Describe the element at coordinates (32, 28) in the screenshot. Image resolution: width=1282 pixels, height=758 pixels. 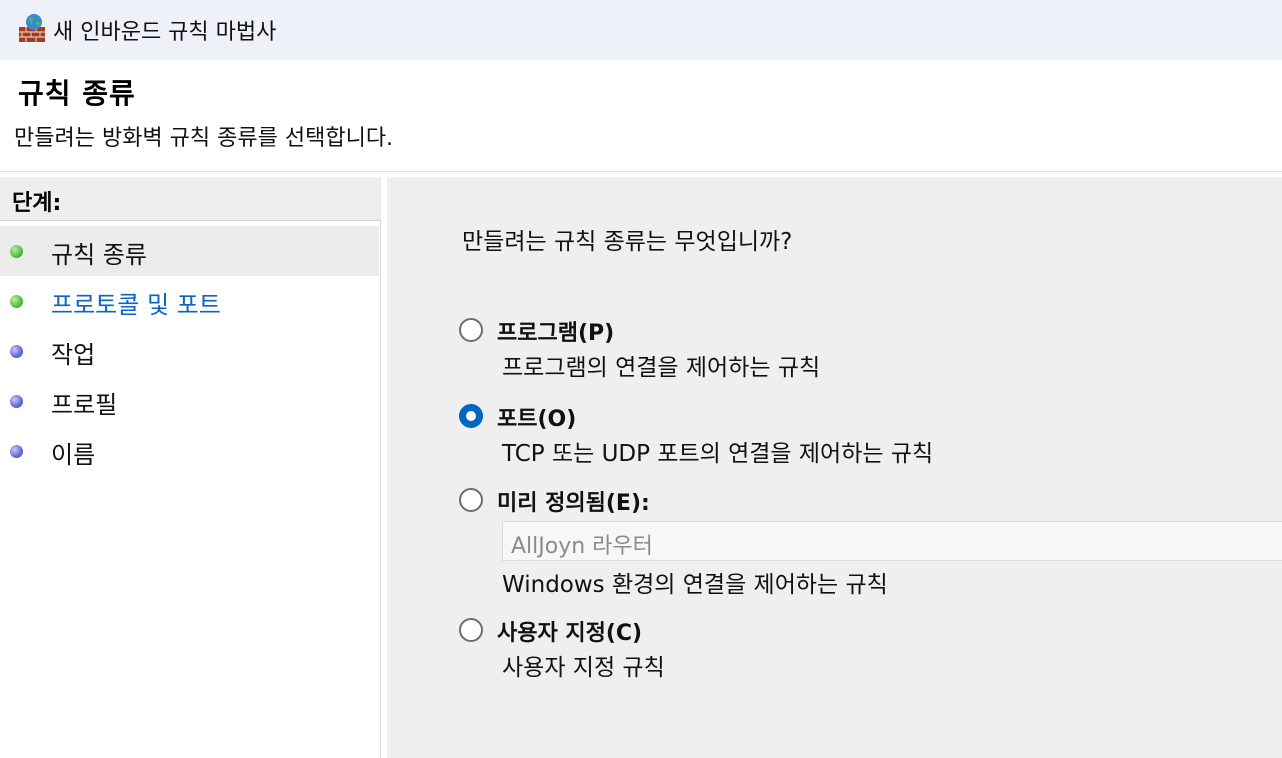
I see `firewall-globe-icon` at that location.